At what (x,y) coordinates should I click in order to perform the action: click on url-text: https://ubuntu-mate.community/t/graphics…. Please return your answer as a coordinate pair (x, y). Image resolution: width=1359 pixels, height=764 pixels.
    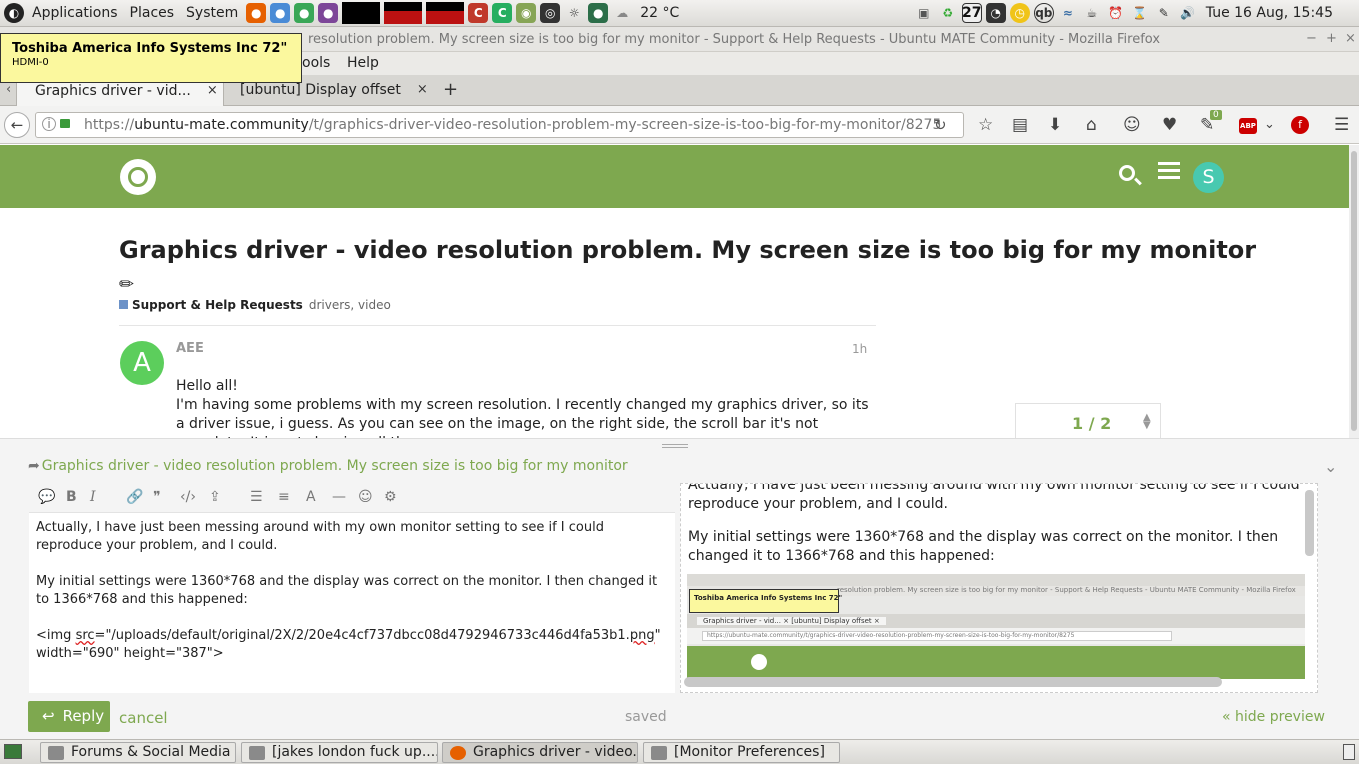
    Looking at the image, I should click on (512, 125).